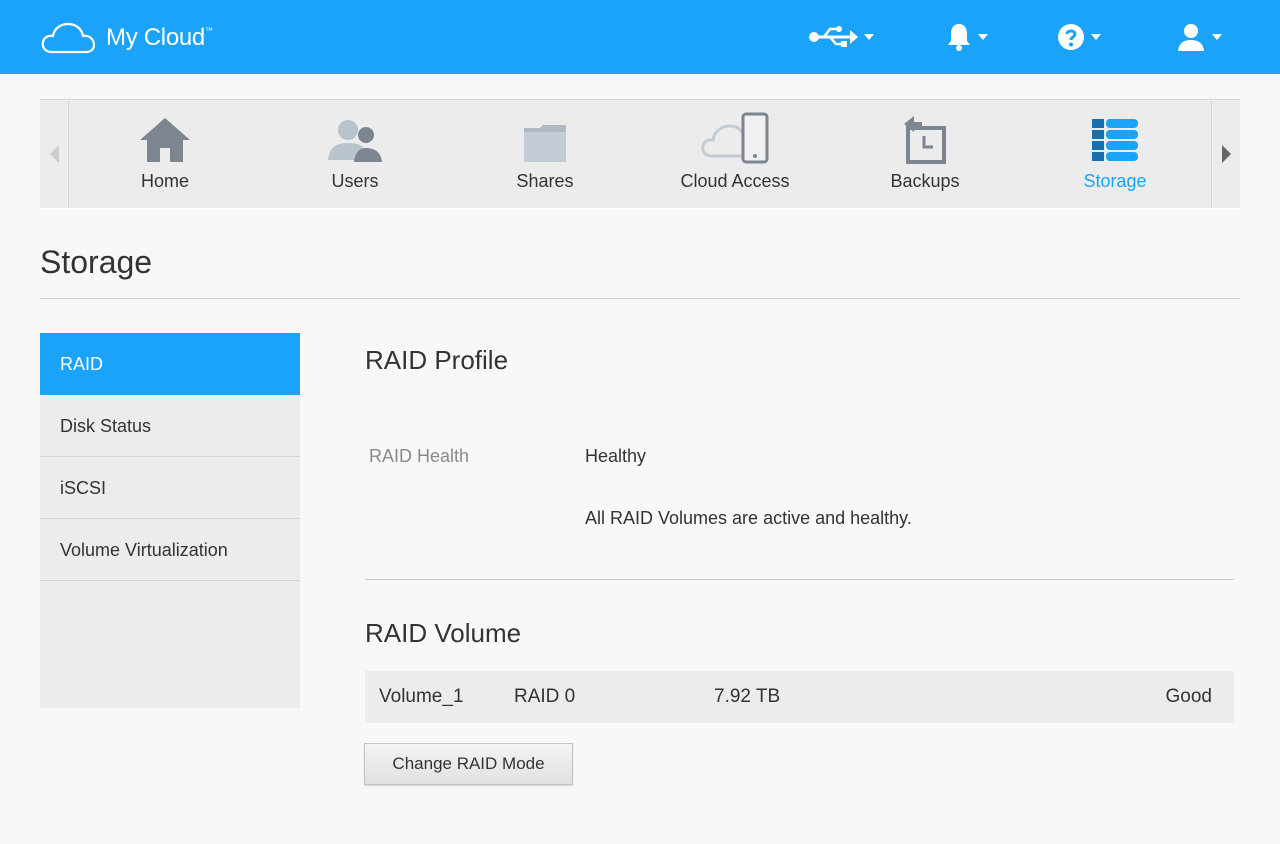 Image resolution: width=1280 pixels, height=844 pixels. Describe the element at coordinates (164, 181) in the screenshot. I see `nav-label: Home` at that location.